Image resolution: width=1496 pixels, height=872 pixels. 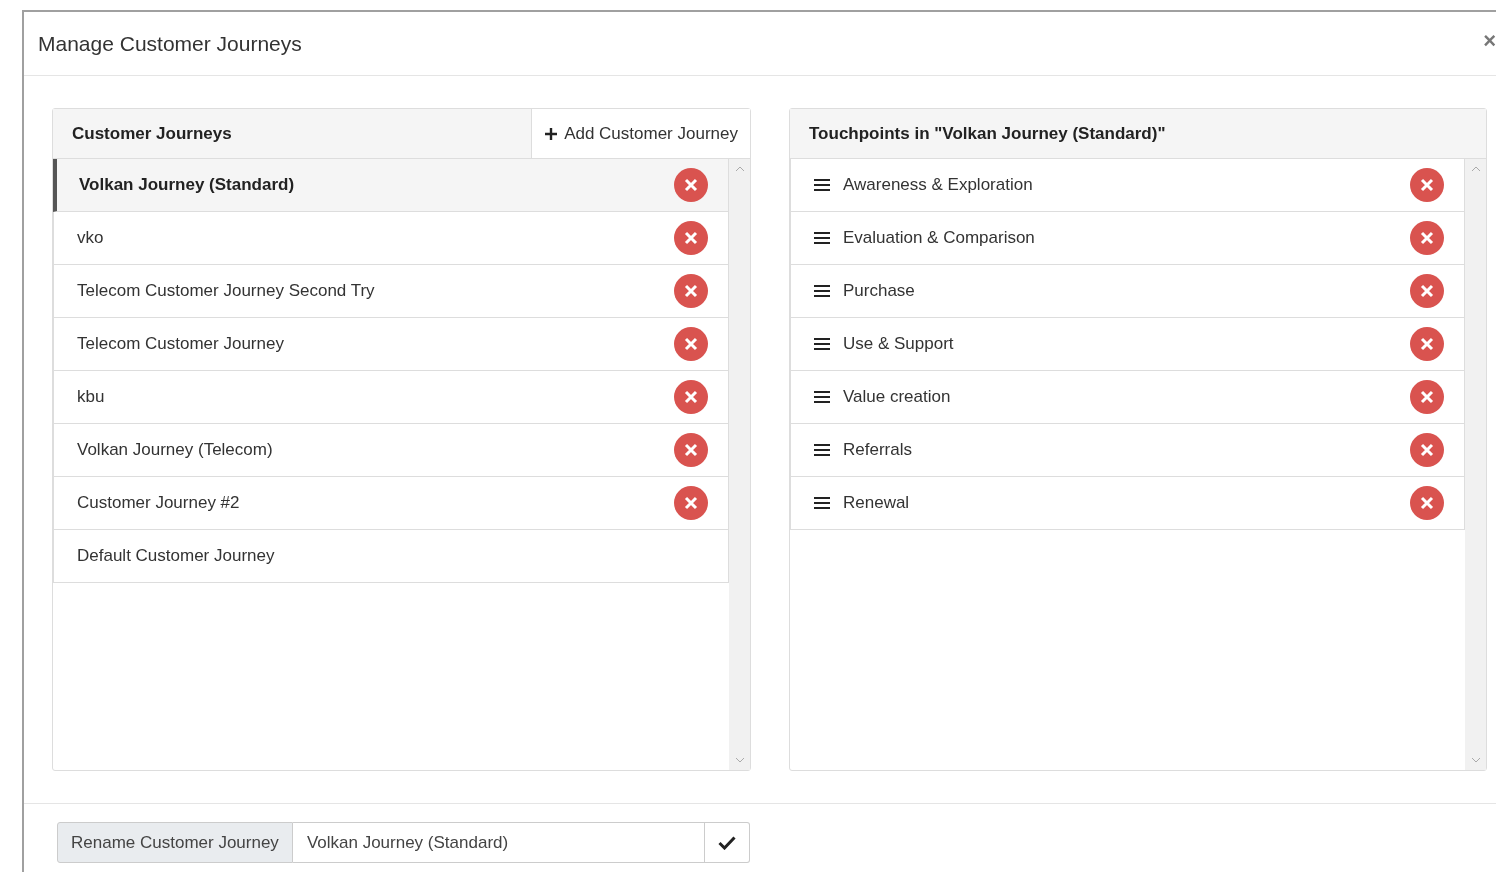 I want to click on journey-name: Telecom Customer Journey, so click(x=181, y=344).